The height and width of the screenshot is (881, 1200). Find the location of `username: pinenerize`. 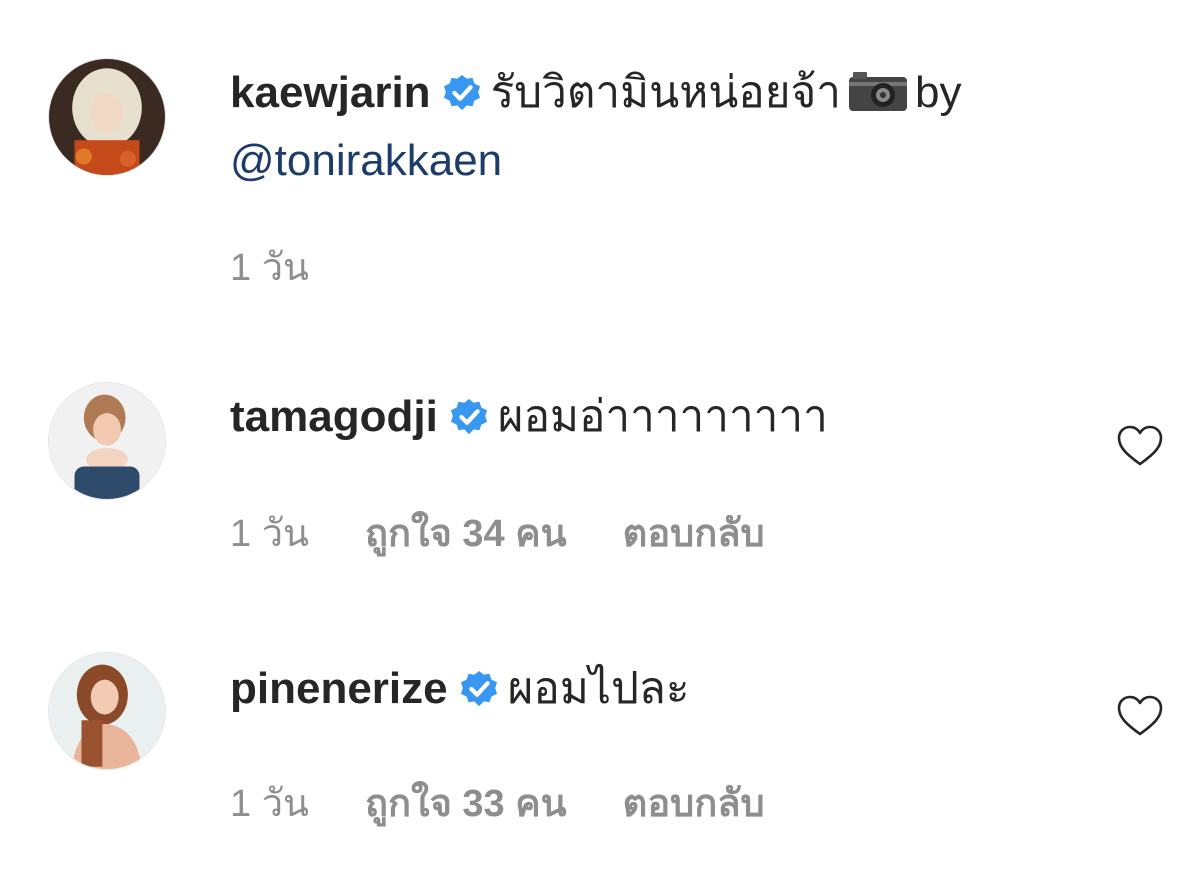

username: pinenerize is located at coordinates (339, 688).